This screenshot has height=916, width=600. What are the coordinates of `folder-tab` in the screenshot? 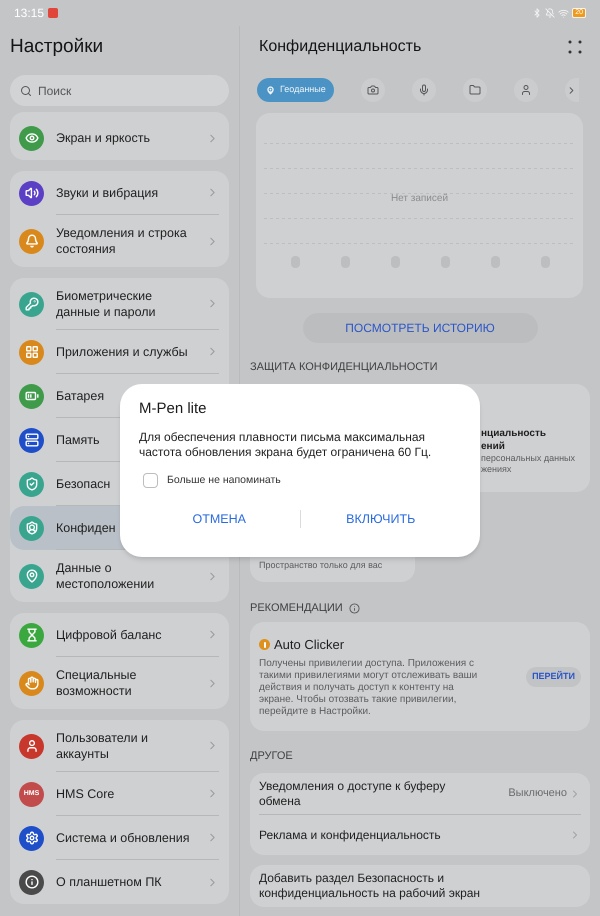 It's located at (474, 90).